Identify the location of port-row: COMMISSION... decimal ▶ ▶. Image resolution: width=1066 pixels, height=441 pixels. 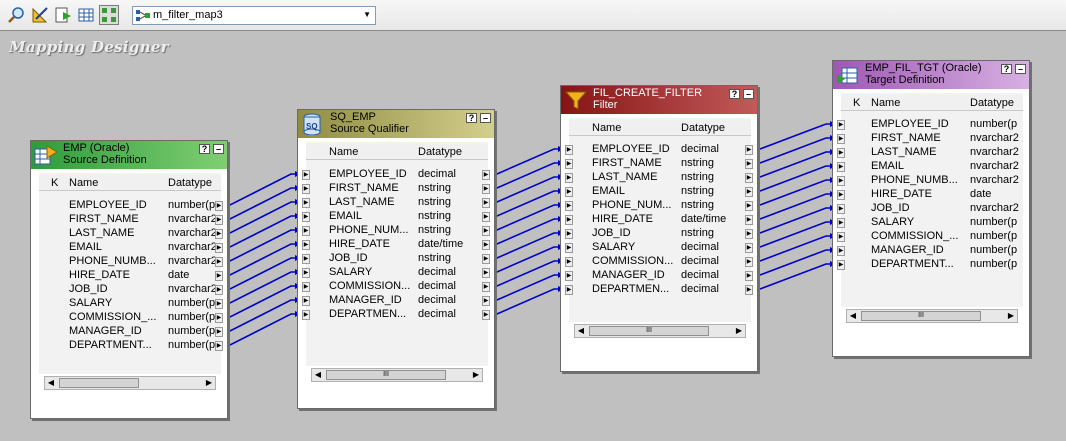
(397, 287).